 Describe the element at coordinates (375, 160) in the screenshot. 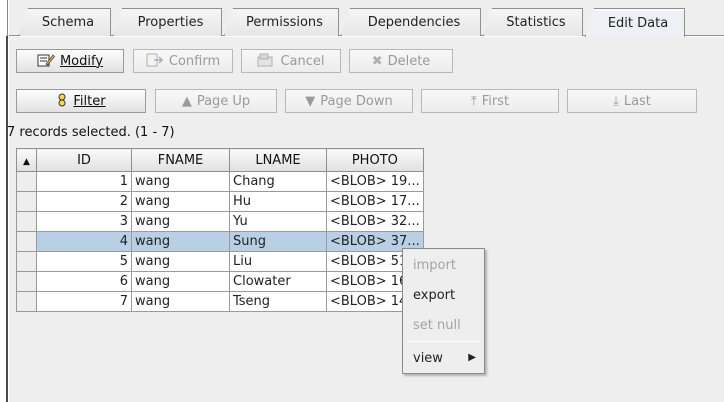

I see `column-header-photo: PHOTO` at that location.